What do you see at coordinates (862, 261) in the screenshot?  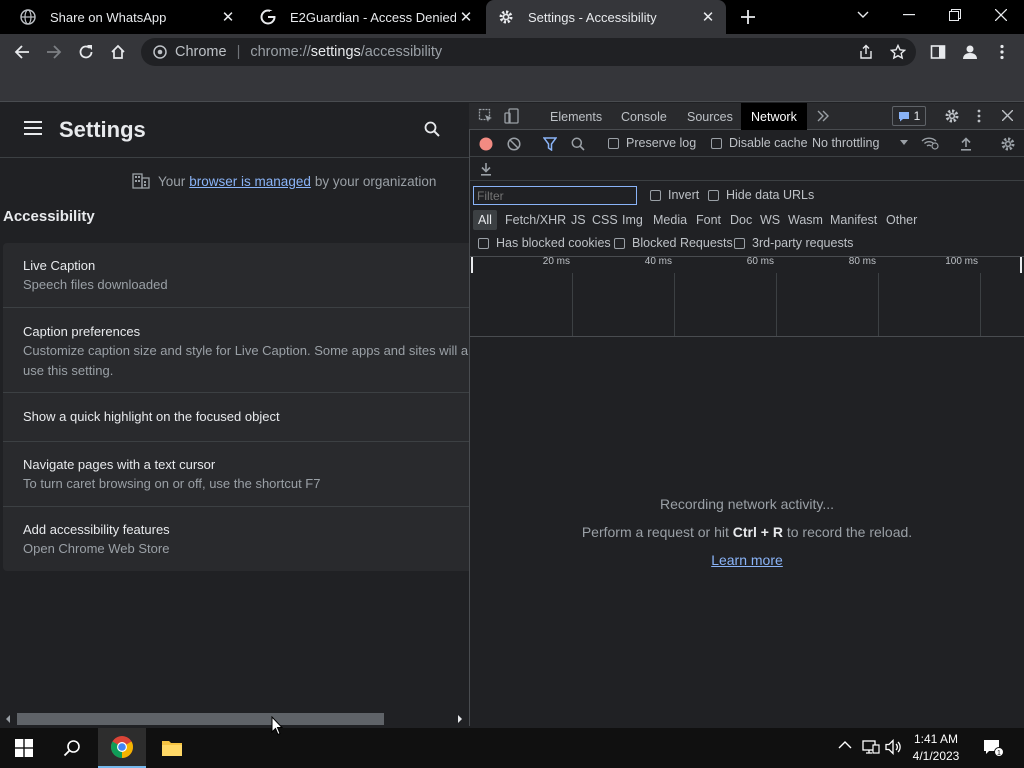 I see `timeline-tick-label: 80 ms` at bounding box center [862, 261].